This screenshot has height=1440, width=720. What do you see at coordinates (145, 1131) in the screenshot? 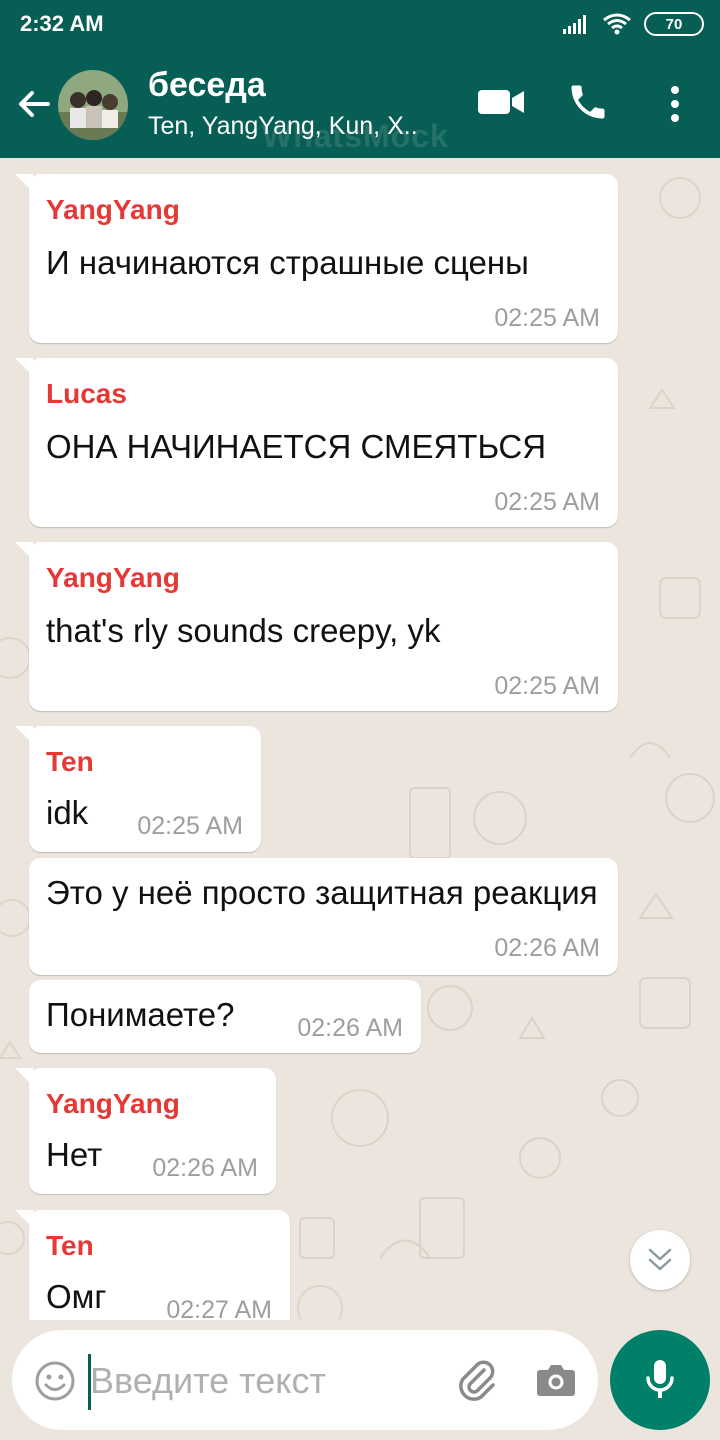
I see `message-bubble: YangYang Нет 02:26 AM` at bounding box center [145, 1131].